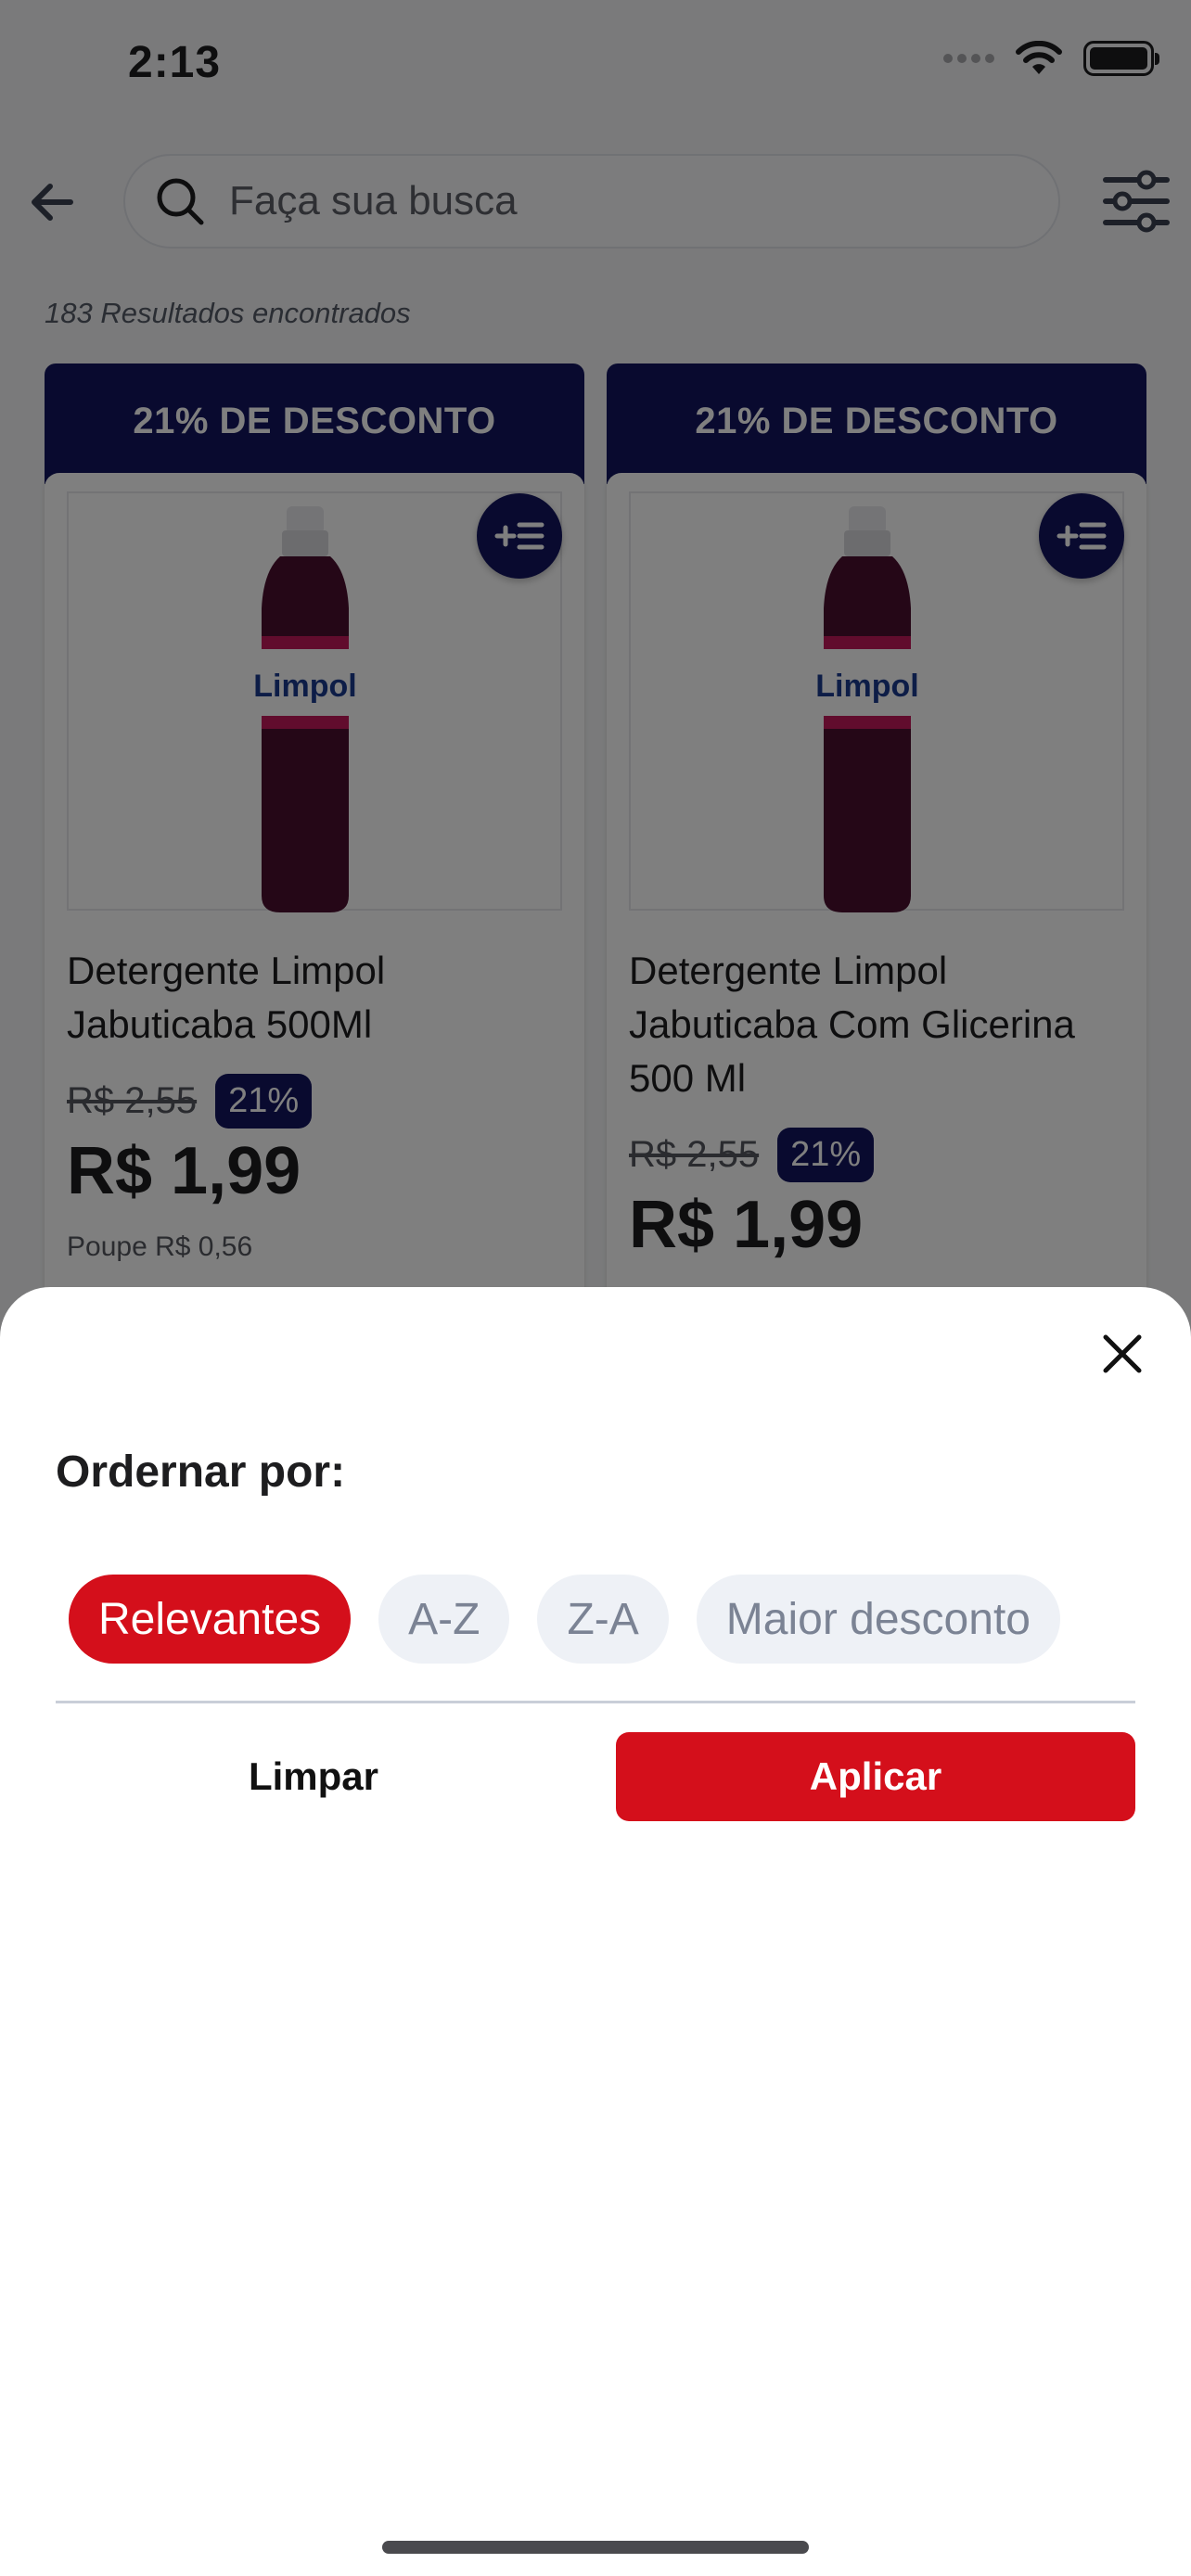 This screenshot has width=1191, height=2576. Describe the element at coordinates (603, 1619) in the screenshot. I see `sort-option-z-a: Z-A` at that location.